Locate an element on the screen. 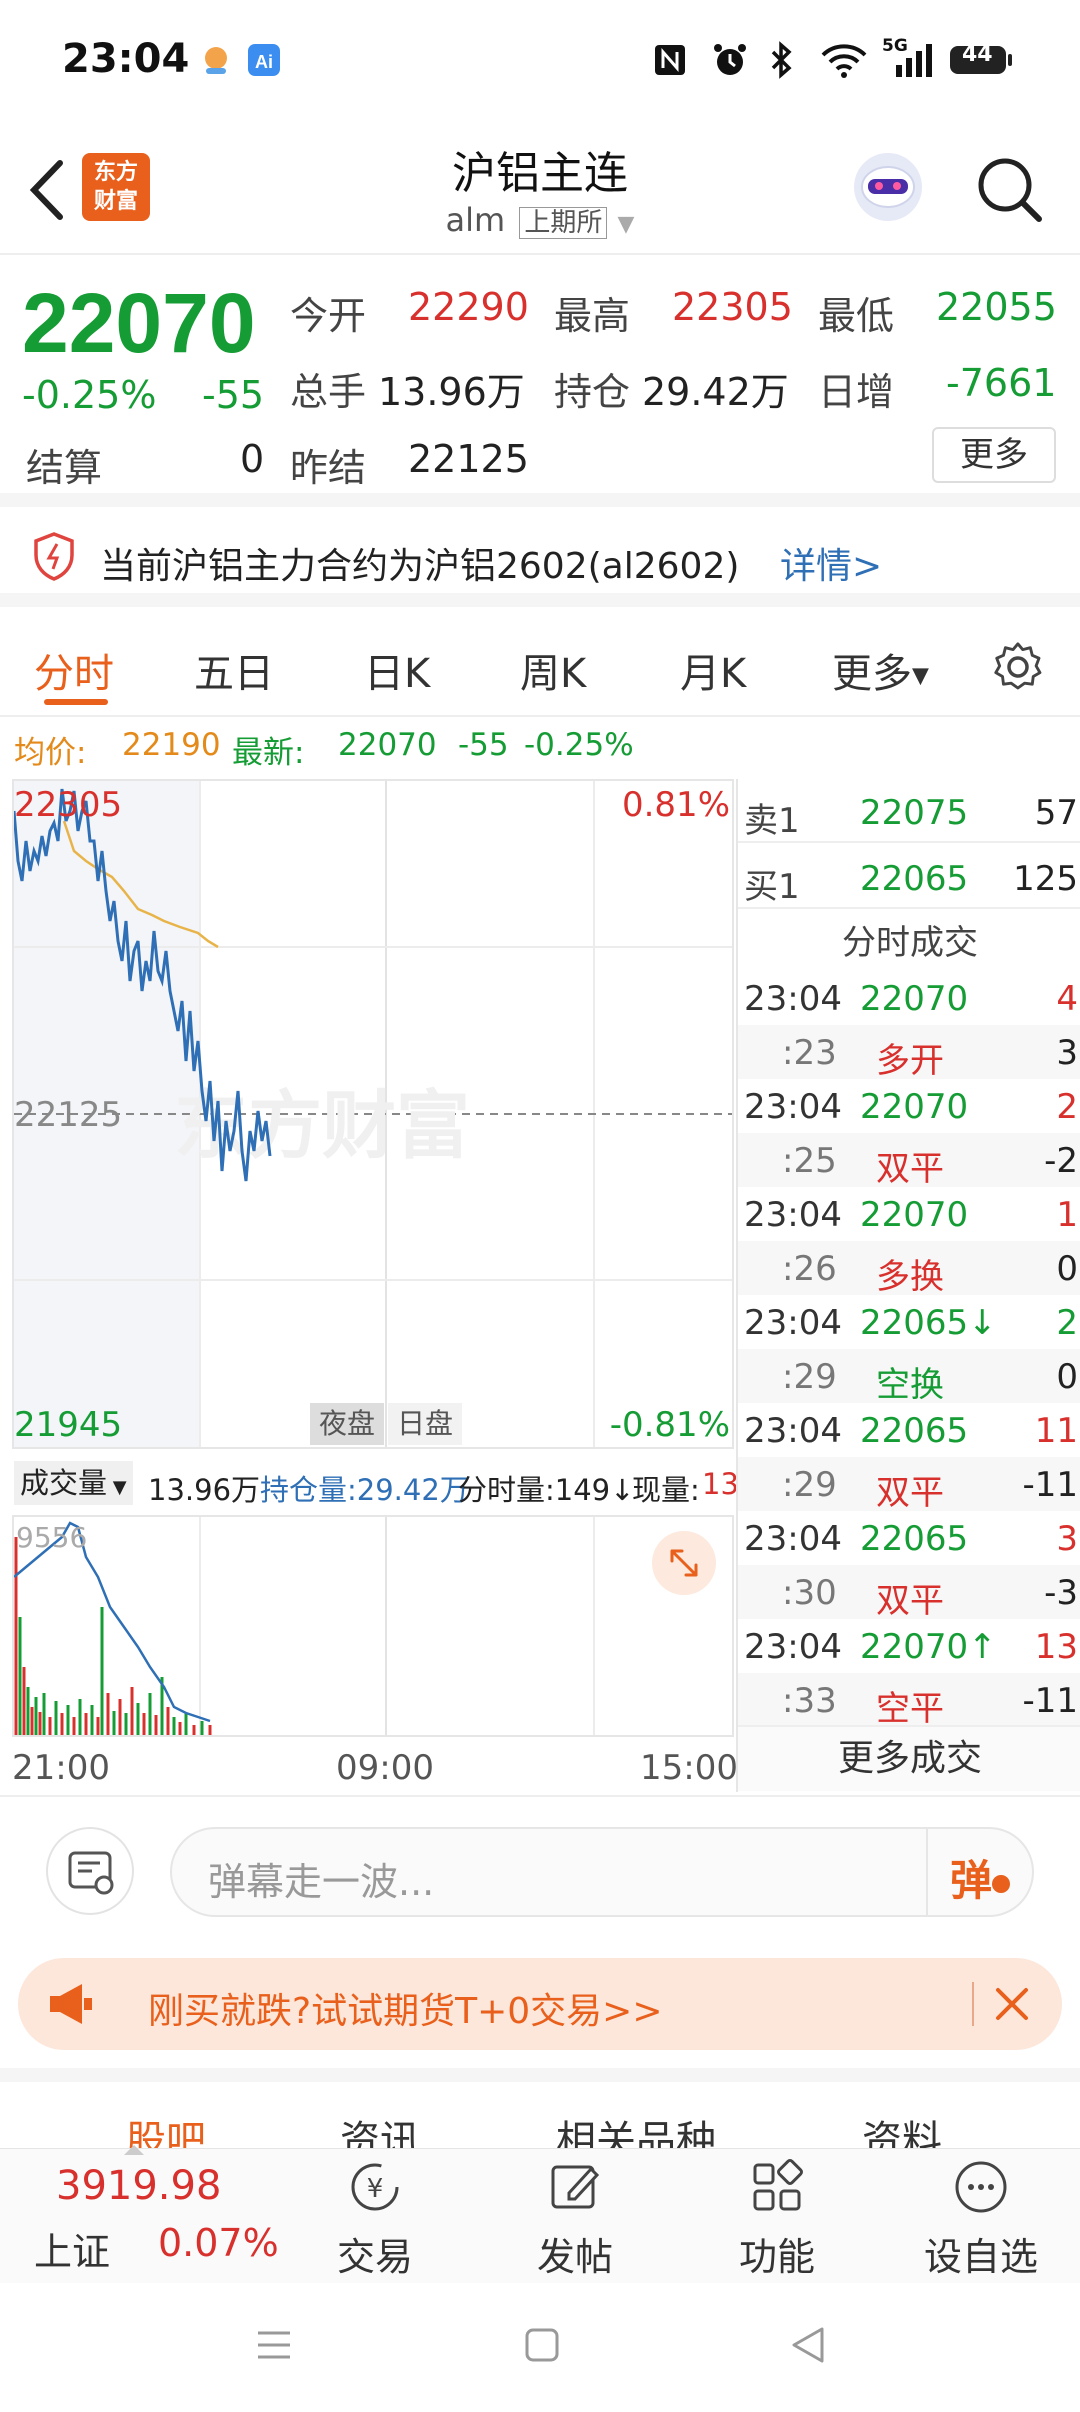 This screenshot has width=1080, height=2412. volume-total: 13.96万 is located at coordinates (204, 1490).